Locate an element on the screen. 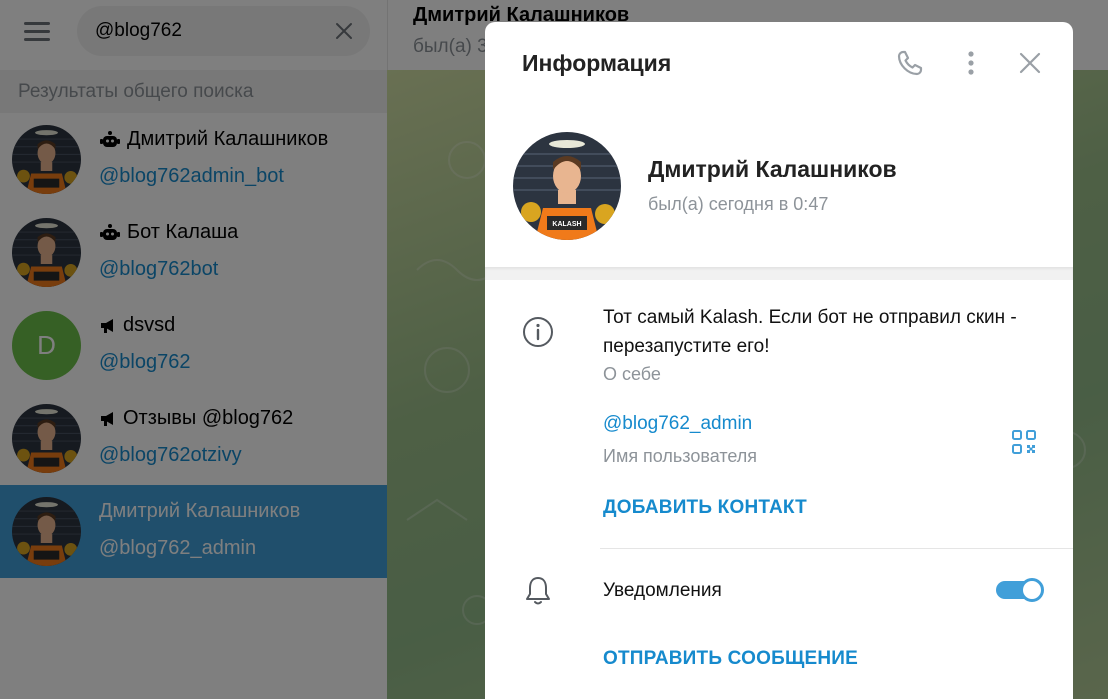  result-name: Отзывы @blog762 is located at coordinates (196, 418).